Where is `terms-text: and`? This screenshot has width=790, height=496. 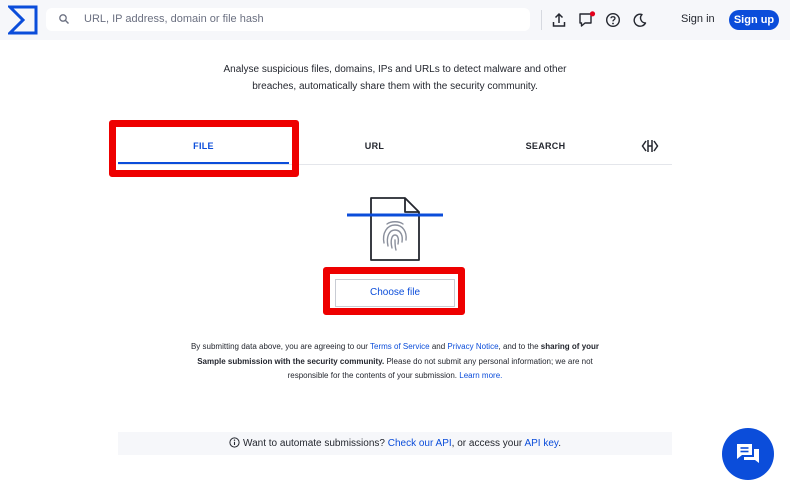
terms-text: and is located at coordinates (438, 346).